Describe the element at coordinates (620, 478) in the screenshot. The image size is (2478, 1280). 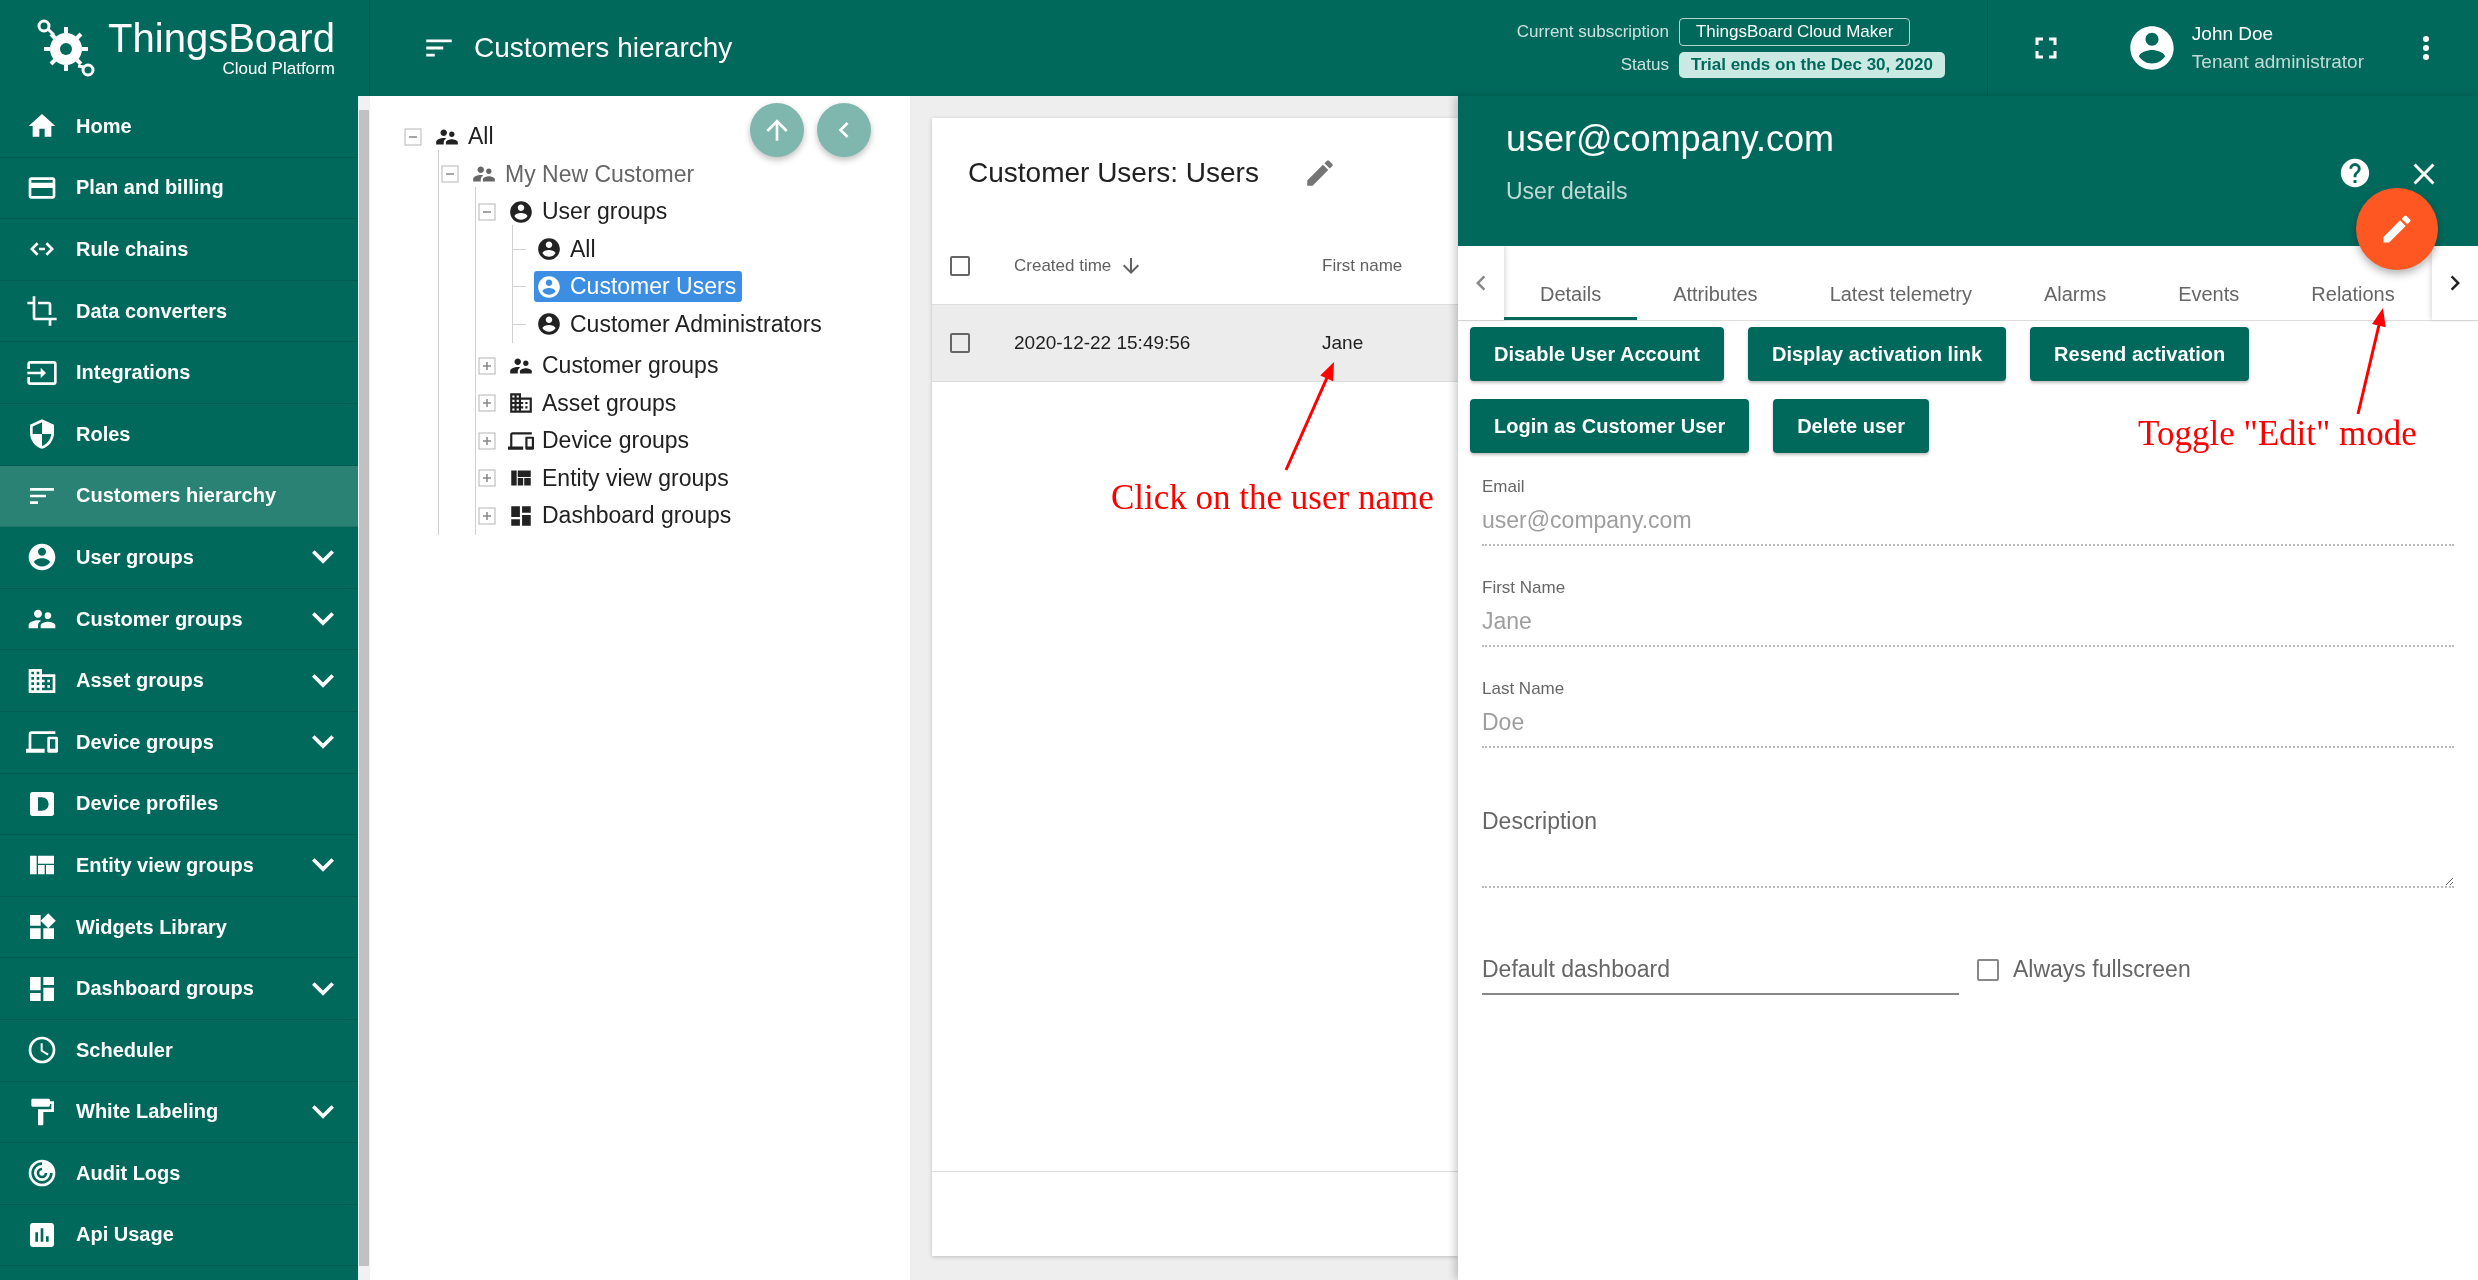
I see `tree-node: Entity view groups` at that location.